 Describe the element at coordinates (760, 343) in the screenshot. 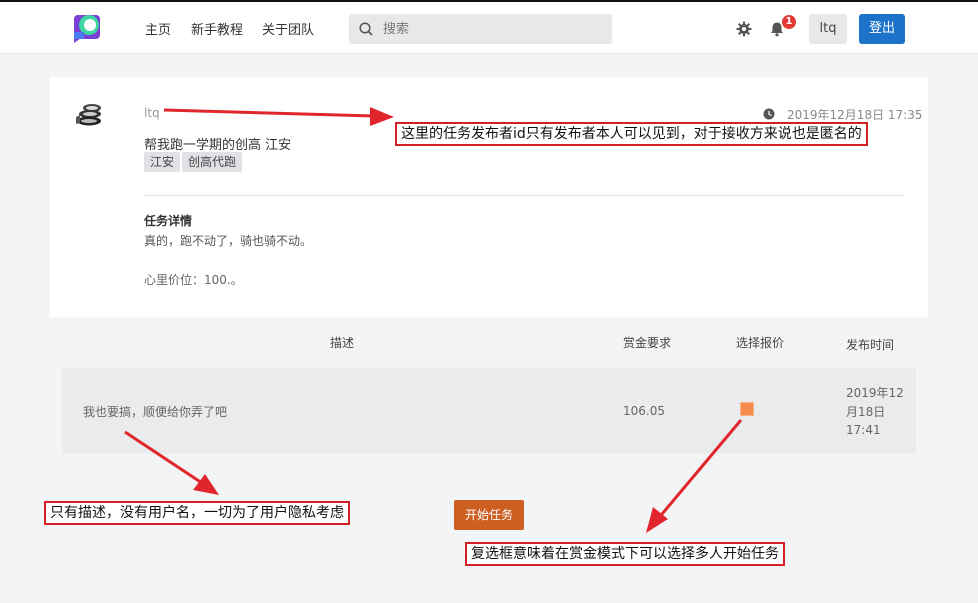

I see `column-header-select-offer: 选择报价` at that location.